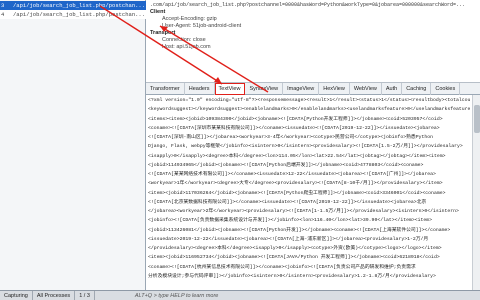 This screenshot has width=480, height=300. Describe the element at coordinates (476, 192) in the screenshot. I see `vertical-scrollbar` at that location.